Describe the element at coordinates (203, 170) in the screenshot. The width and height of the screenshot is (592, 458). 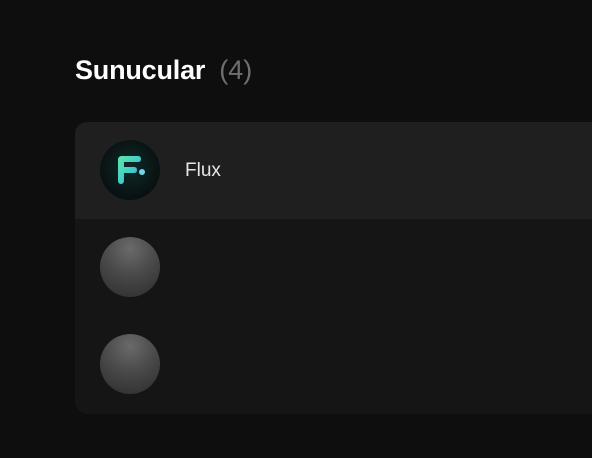
I see `provider-name: Flux` at that location.